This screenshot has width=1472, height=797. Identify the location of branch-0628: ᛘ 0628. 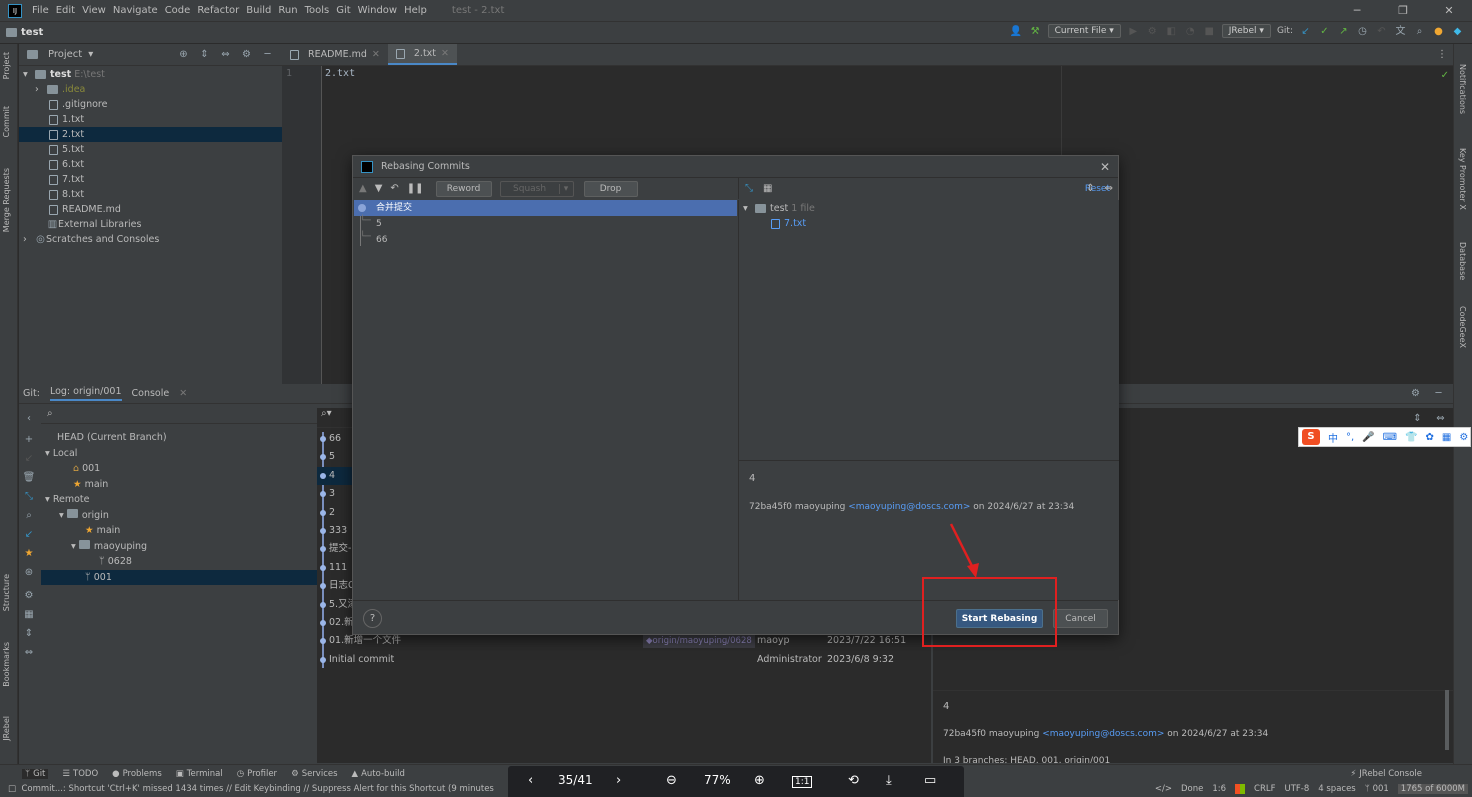
(188, 562).